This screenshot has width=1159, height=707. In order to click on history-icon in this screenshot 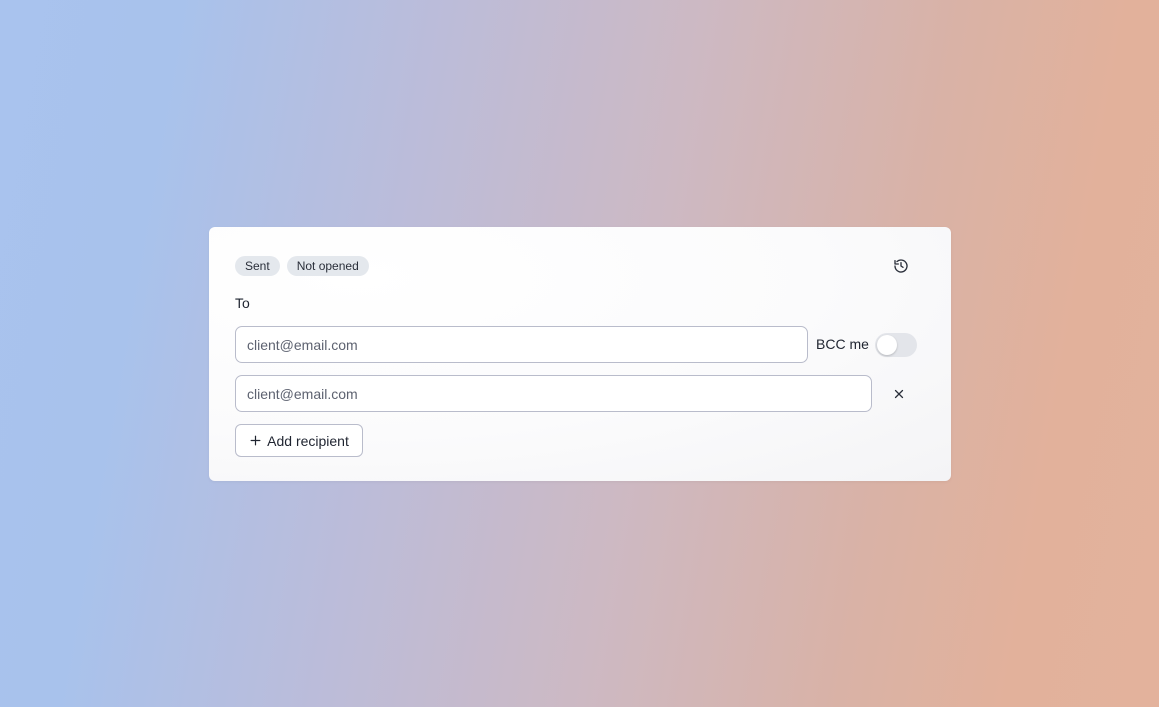, I will do `click(901, 266)`.